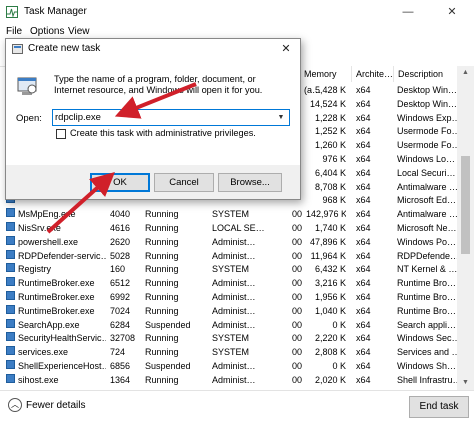 The width and height of the screenshot is (474, 425). What do you see at coordinates (281, 117) in the screenshot?
I see `chevron-down-icon: ▼` at bounding box center [281, 117].